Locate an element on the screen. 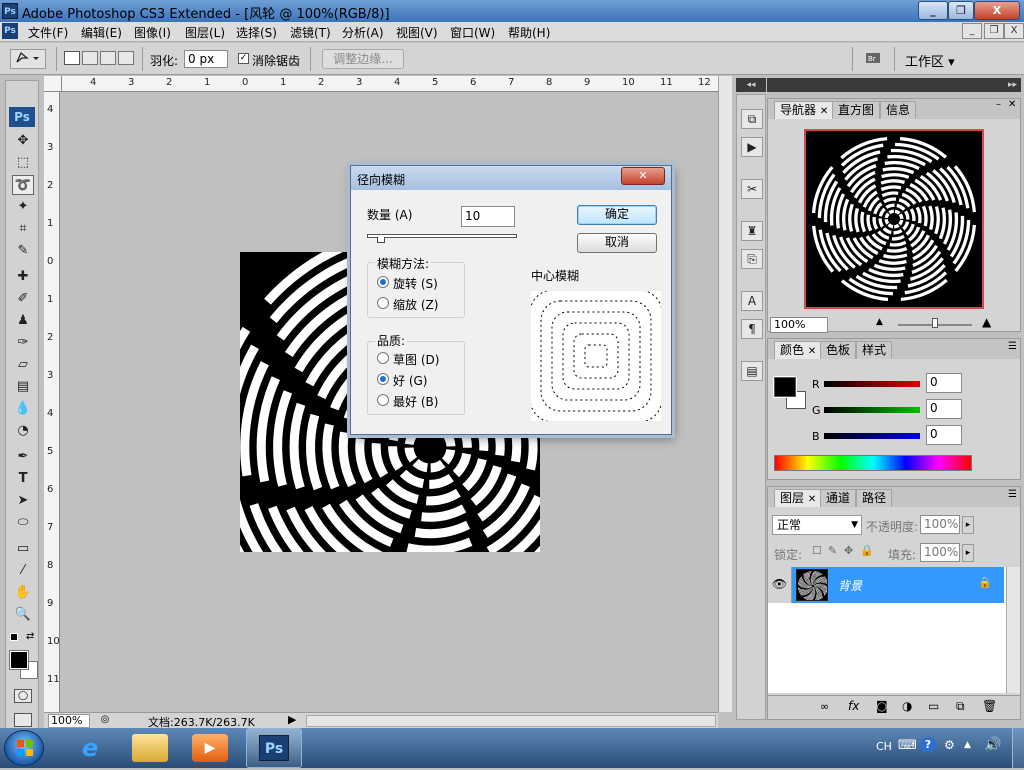 The image size is (1024, 770). start-button is located at coordinates (24, 748).